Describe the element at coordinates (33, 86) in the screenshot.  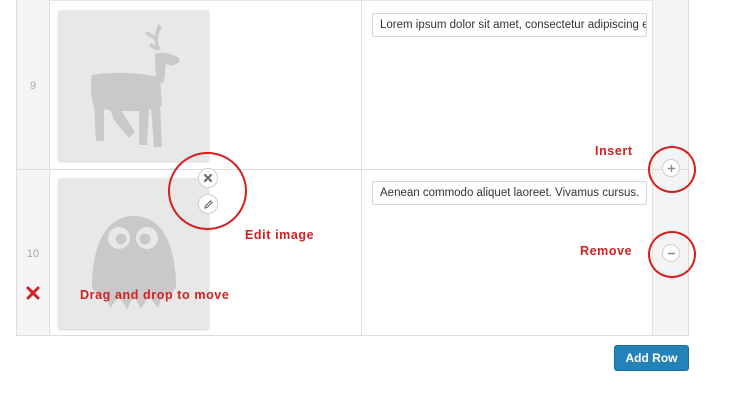
I see `row-number: 9` at that location.